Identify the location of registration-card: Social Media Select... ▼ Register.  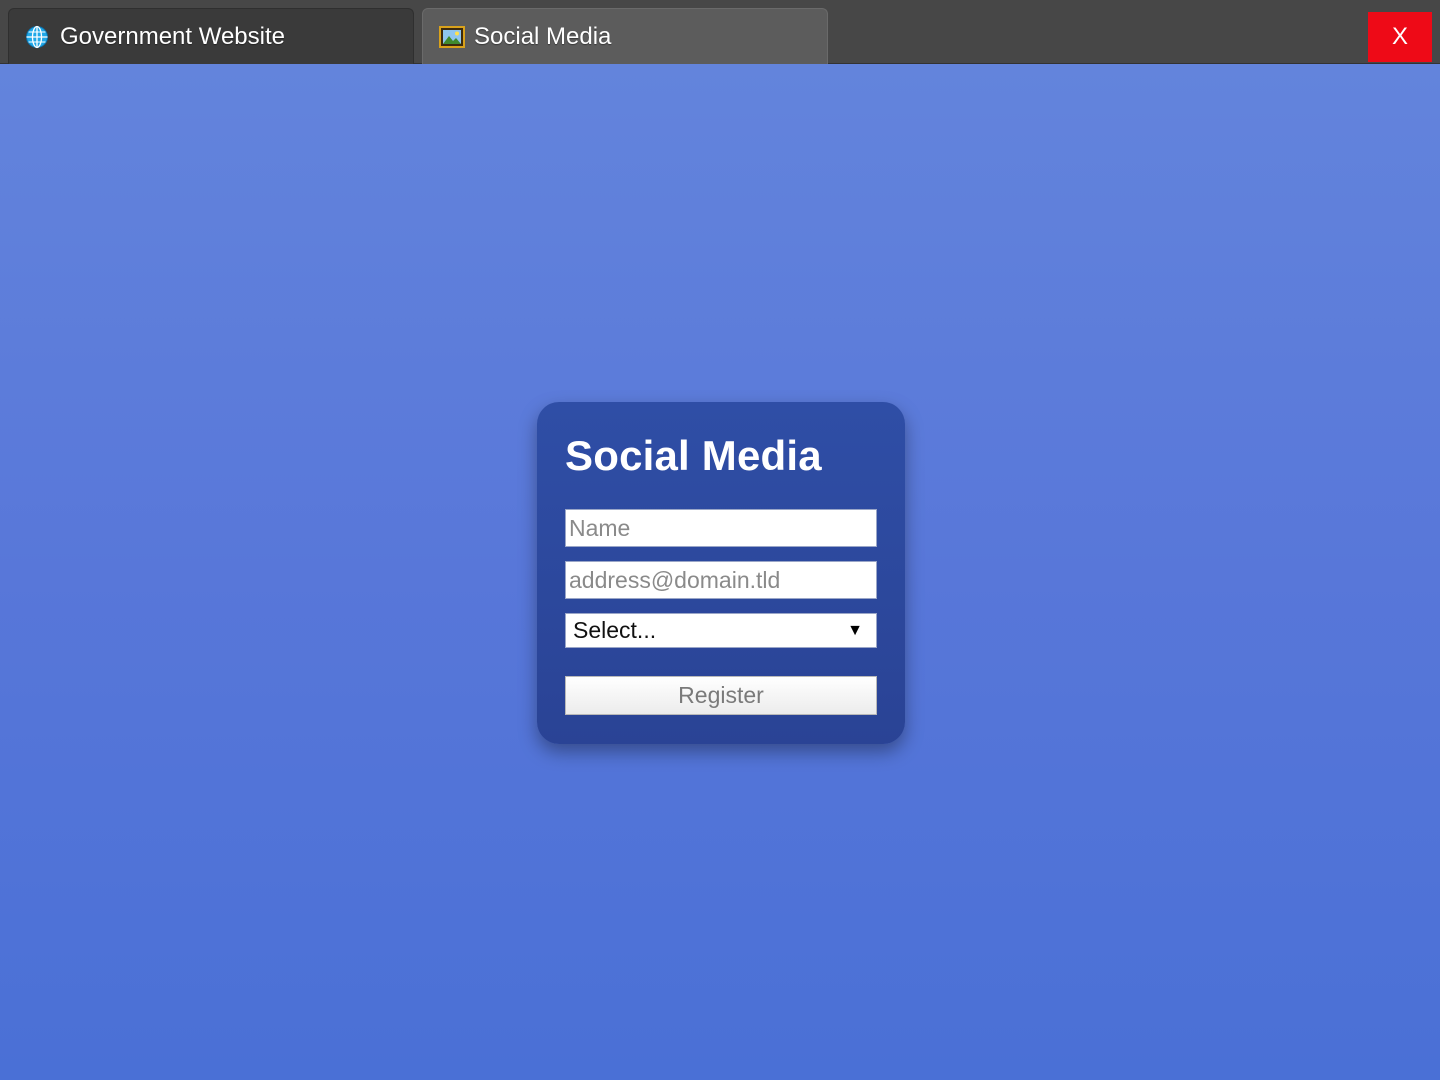
(721, 573).